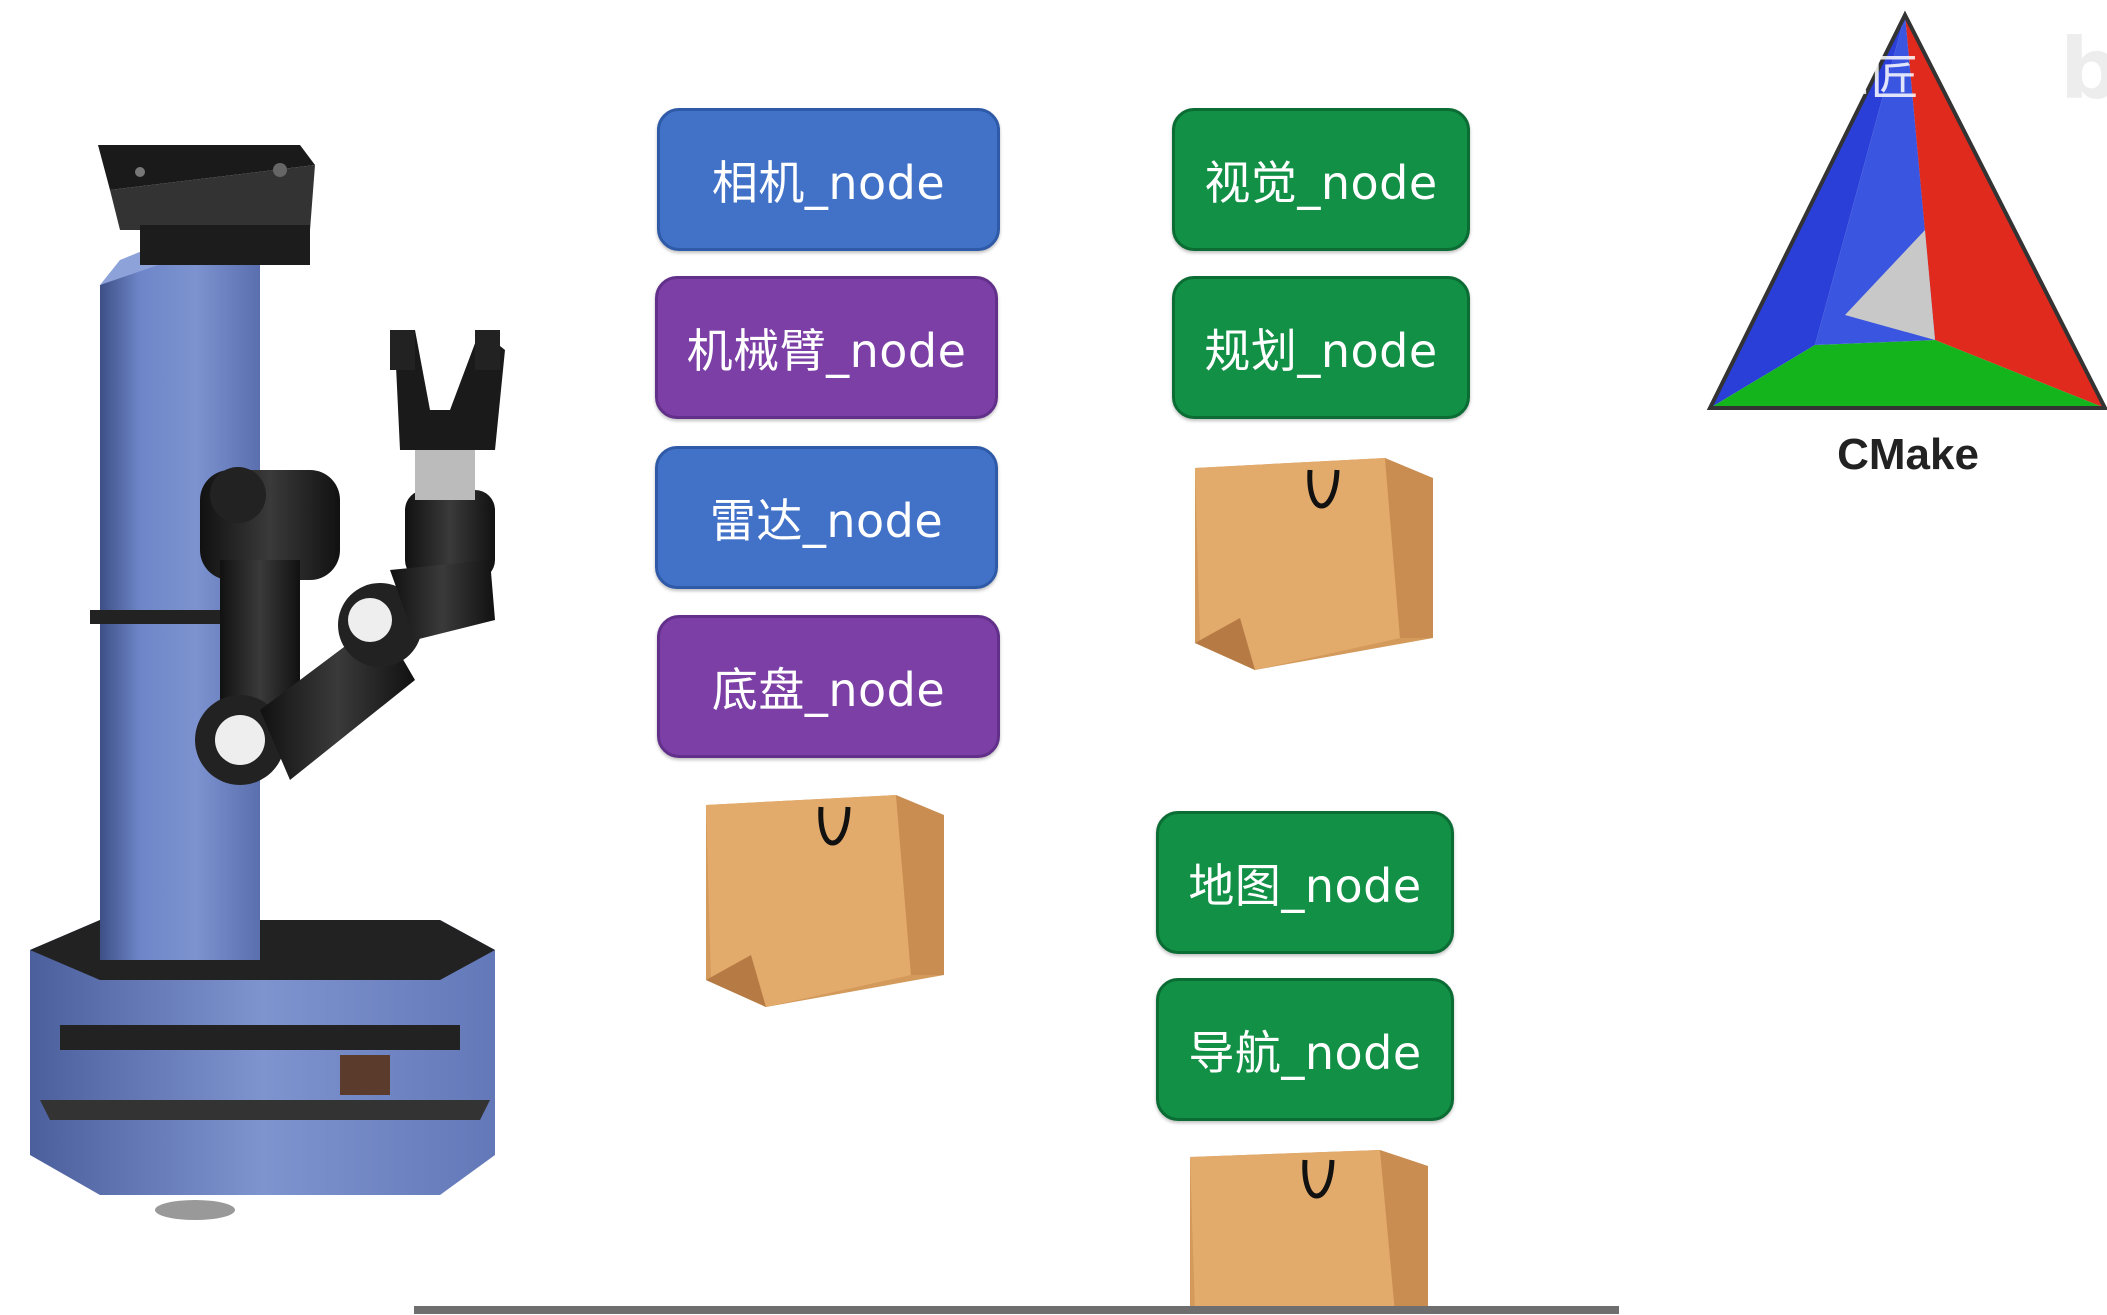 Image resolution: width=2107 pixels, height=1315 pixels. I want to click on node-planning: 规划_node, so click(1321, 347).